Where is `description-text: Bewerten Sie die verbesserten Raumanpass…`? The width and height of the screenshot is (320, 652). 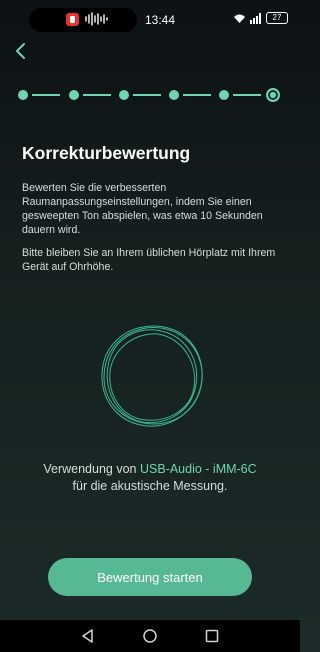 description-text: Bewerten Sie die verbesserten Raumanpass… is located at coordinates (142, 209).